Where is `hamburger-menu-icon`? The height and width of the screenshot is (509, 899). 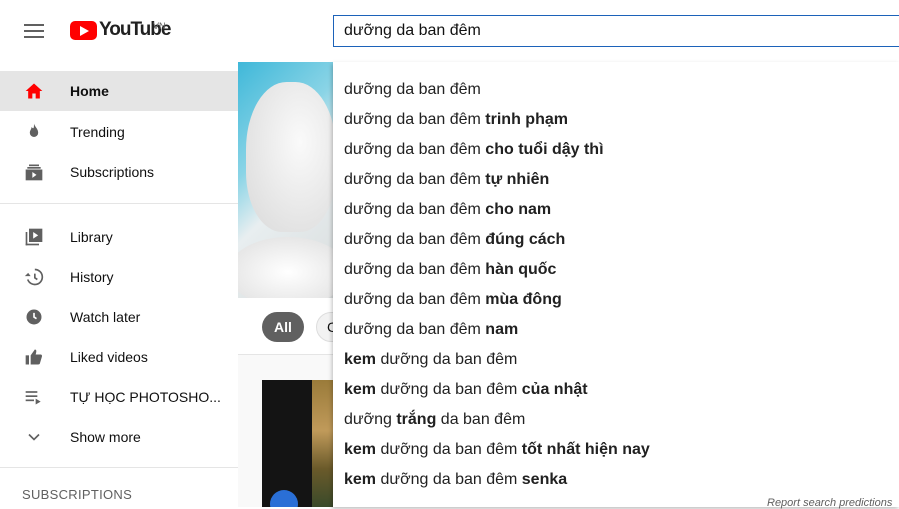
hamburger-menu-icon is located at coordinates (34, 31).